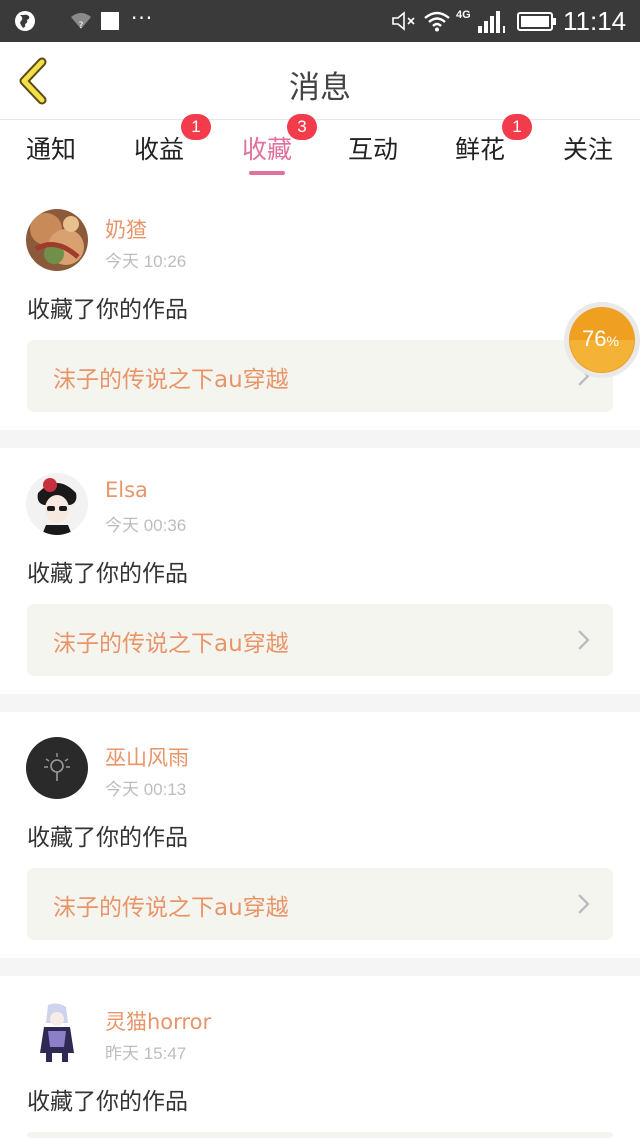 The image size is (640, 1138). I want to click on tab-earnings: 收益, so click(159, 148).